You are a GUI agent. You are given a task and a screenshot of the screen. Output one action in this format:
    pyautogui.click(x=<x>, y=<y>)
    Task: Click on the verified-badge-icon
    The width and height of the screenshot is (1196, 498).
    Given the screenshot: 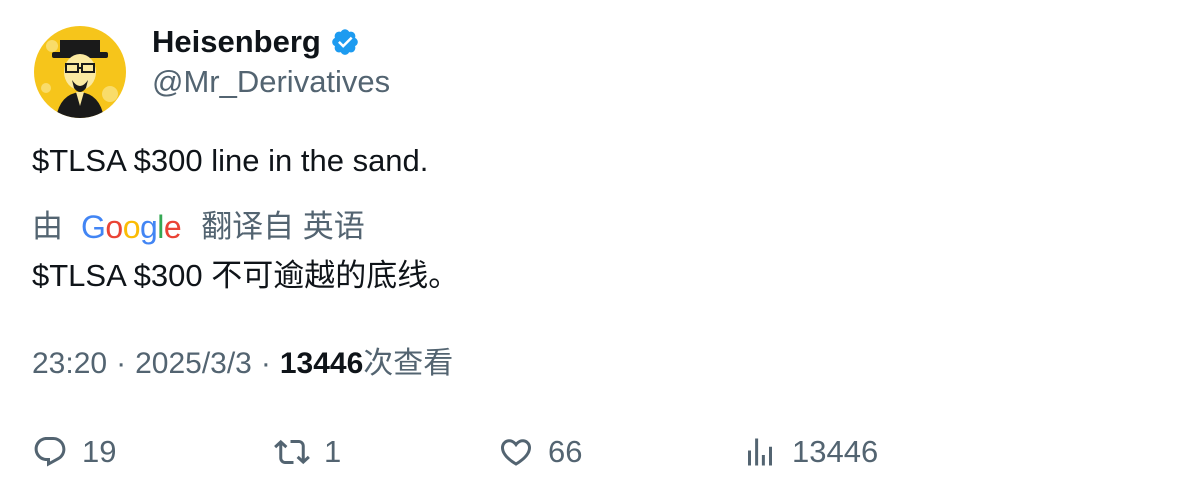 What is the action you would take?
    pyautogui.click(x=345, y=42)
    